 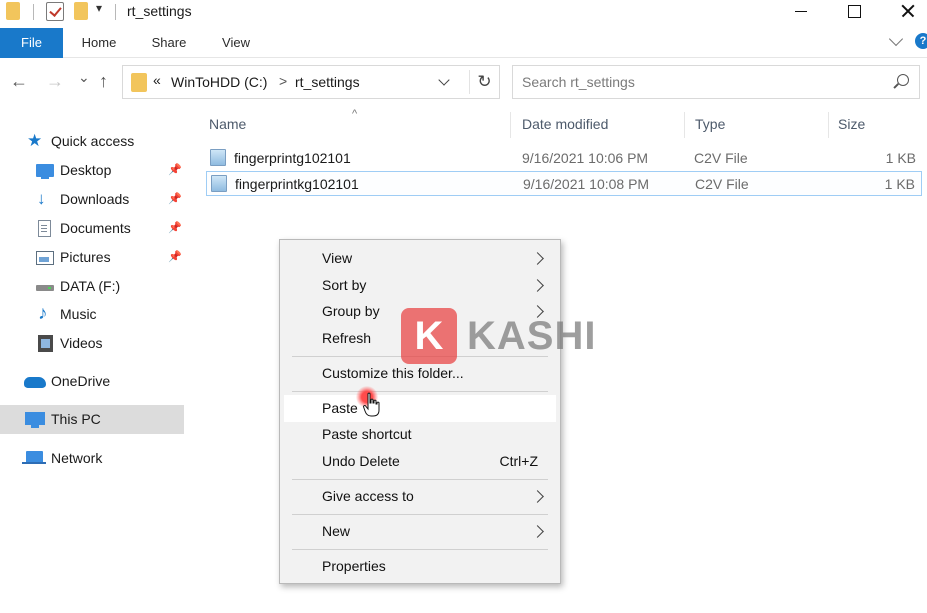 I want to click on tab-home: Home, so click(x=99, y=43).